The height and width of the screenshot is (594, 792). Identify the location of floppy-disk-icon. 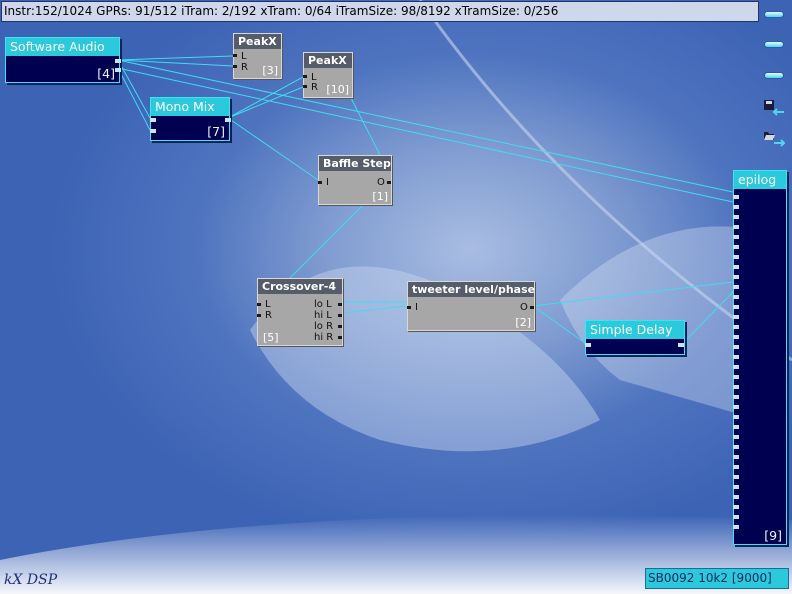
(774, 108).